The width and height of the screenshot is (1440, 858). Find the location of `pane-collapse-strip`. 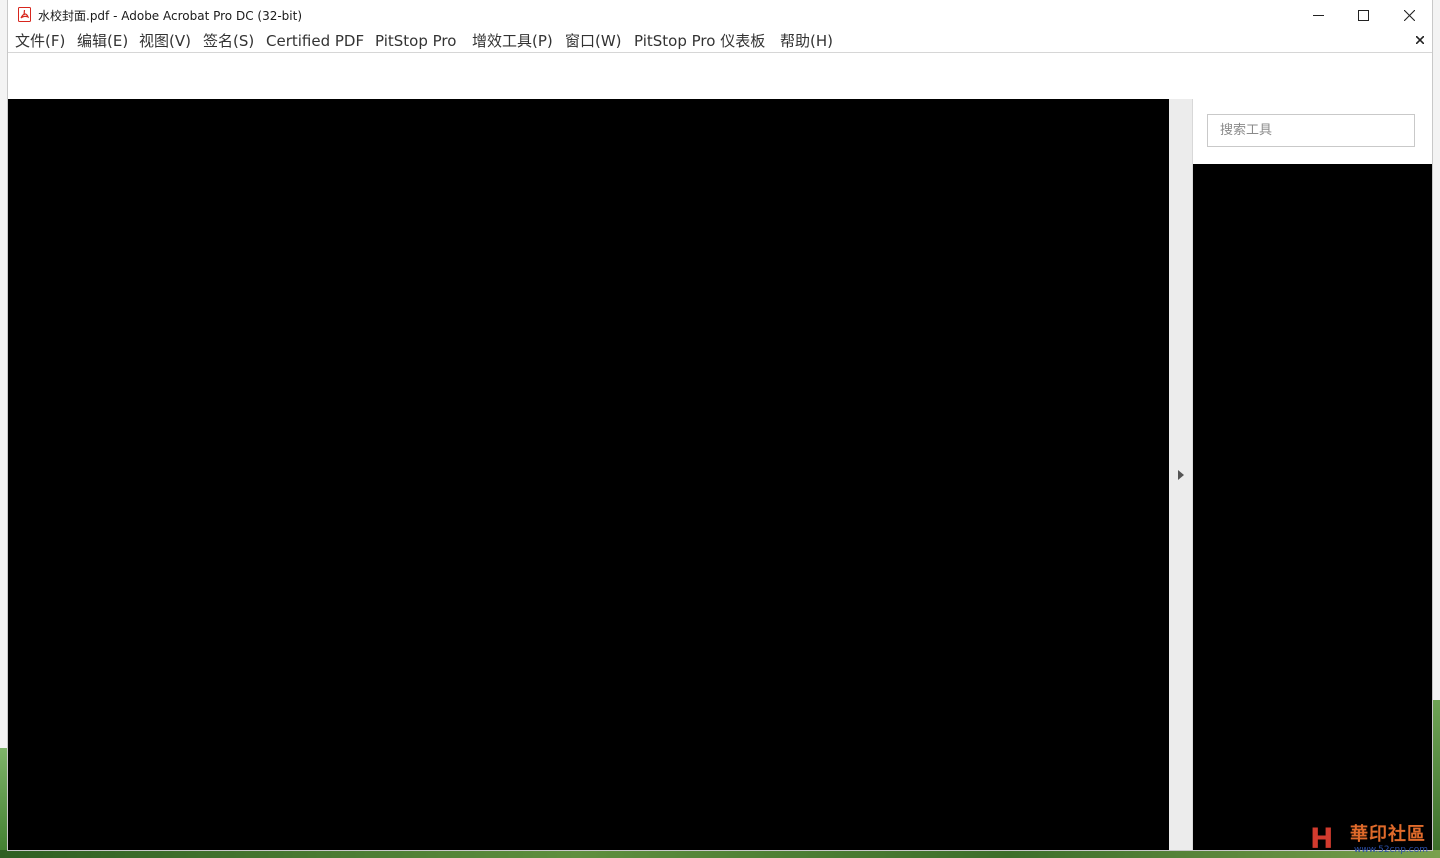

pane-collapse-strip is located at coordinates (1181, 474).